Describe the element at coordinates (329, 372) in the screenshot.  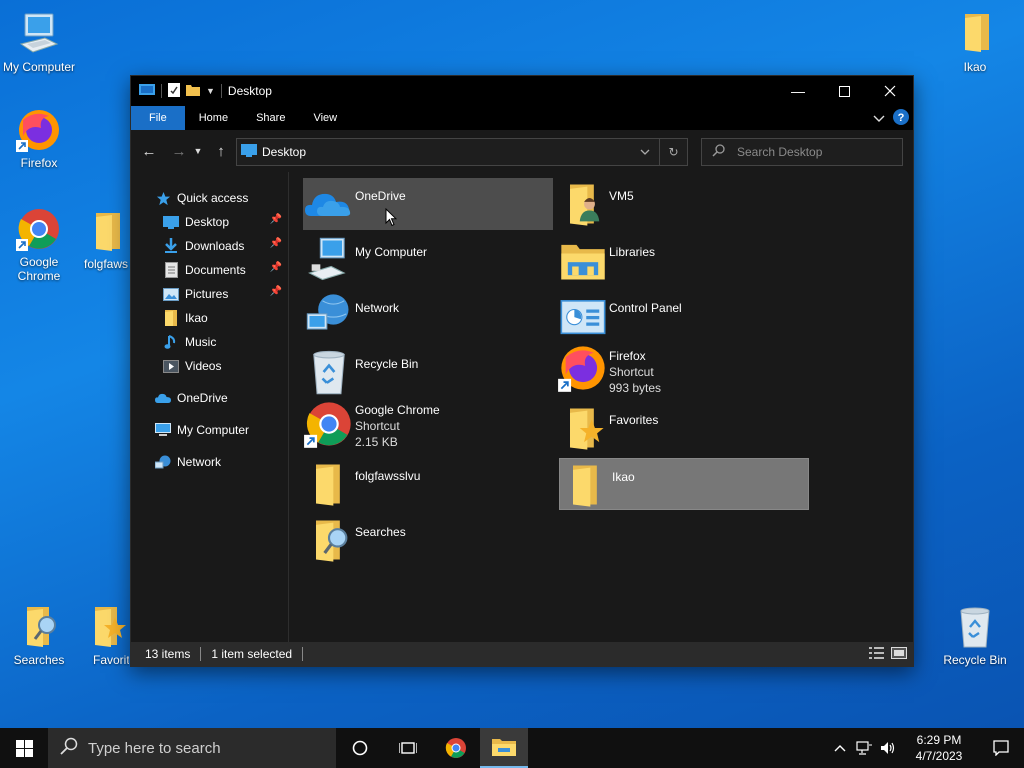
I see `recycle-bin-icon` at that location.